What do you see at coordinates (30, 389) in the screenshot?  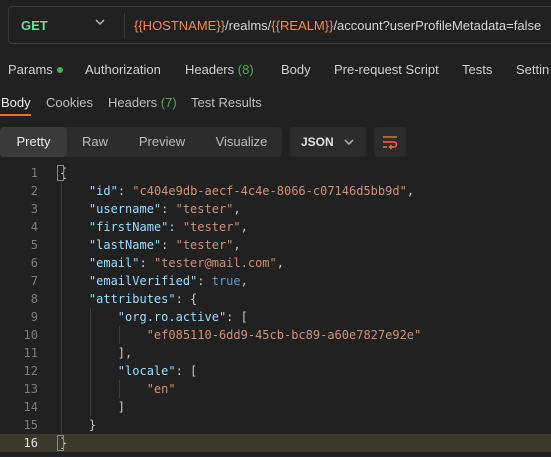 I see `line-number: 13` at bounding box center [30, 389].